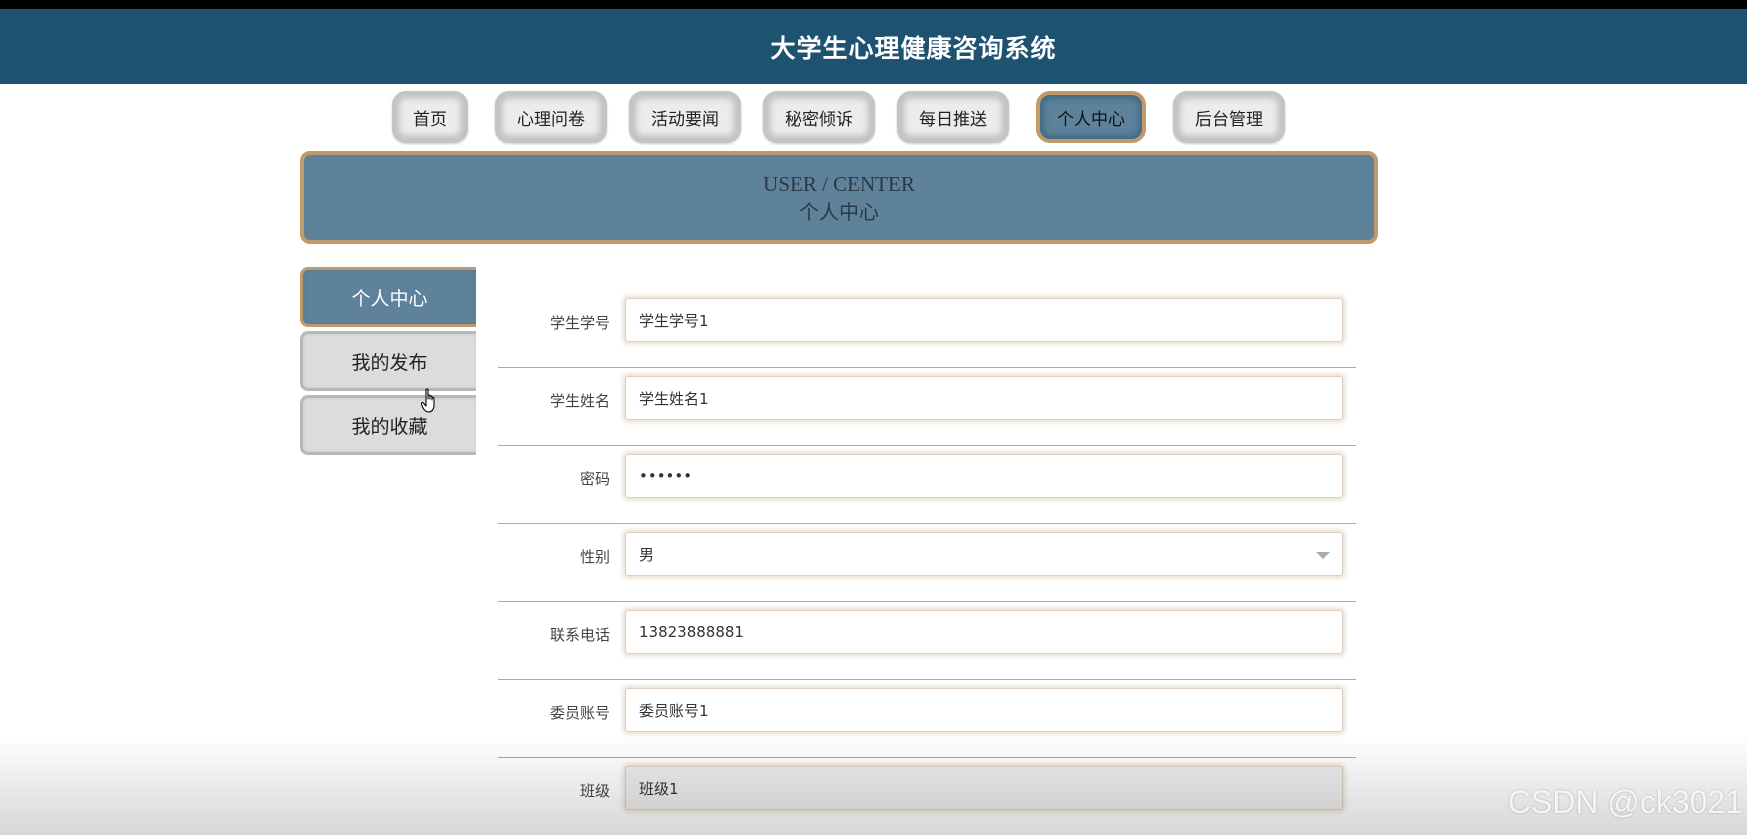 Image resolution: width=1747 pixels, height=835 pixels. What do you see at coordinates (984, 320) in the screenshot?
I see `student-id-input: 学生学号1` at bounding box center [984, 320].